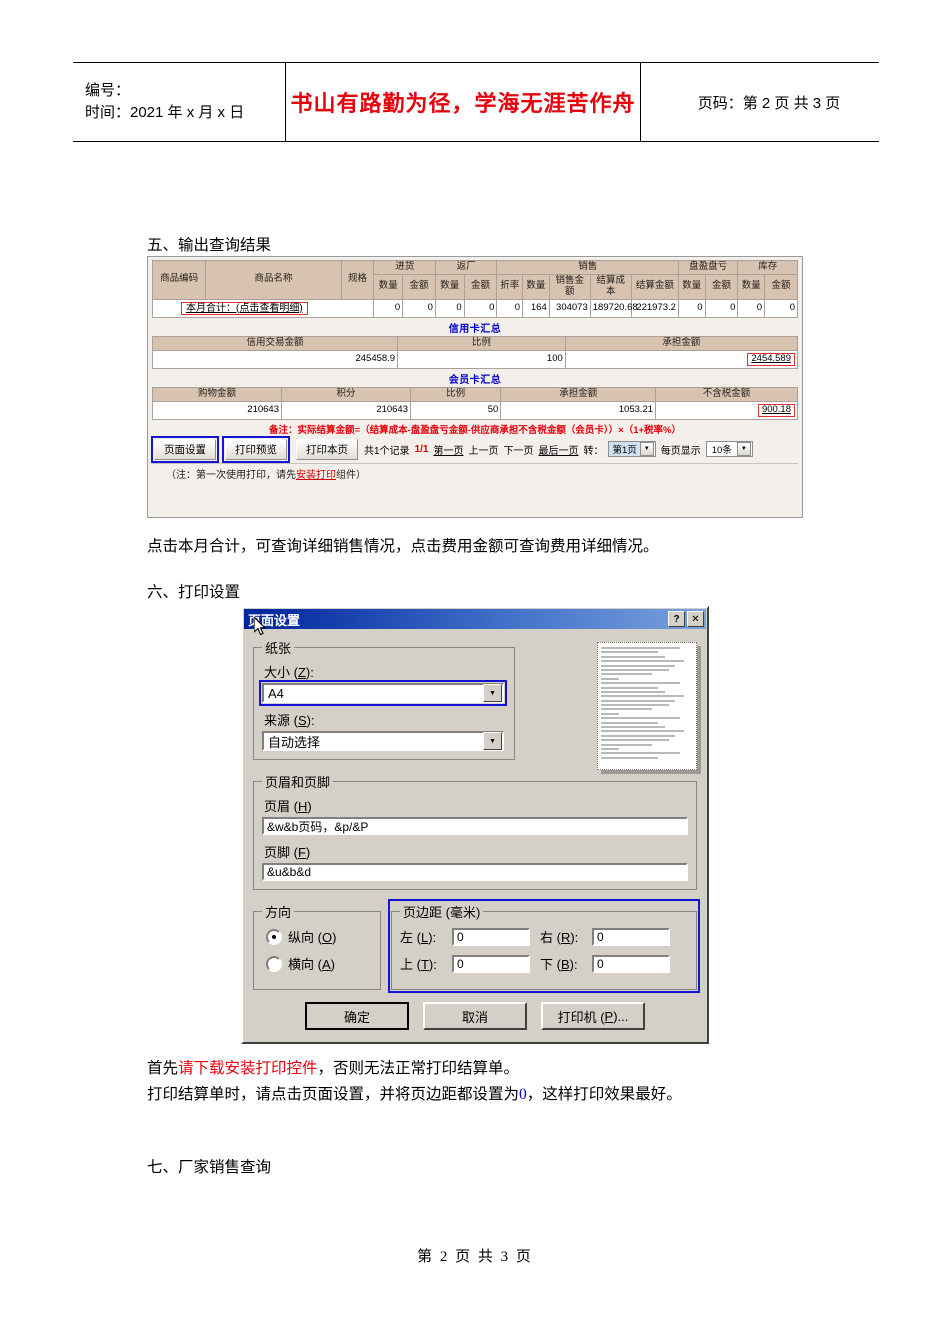 Image resolution: width=950 pixels, height=1344 pixels. What do you see at coordinates (275, 359) in the screenshot?
I see `credit-amount-value: 245458.9` at bounding box center [275, 359].